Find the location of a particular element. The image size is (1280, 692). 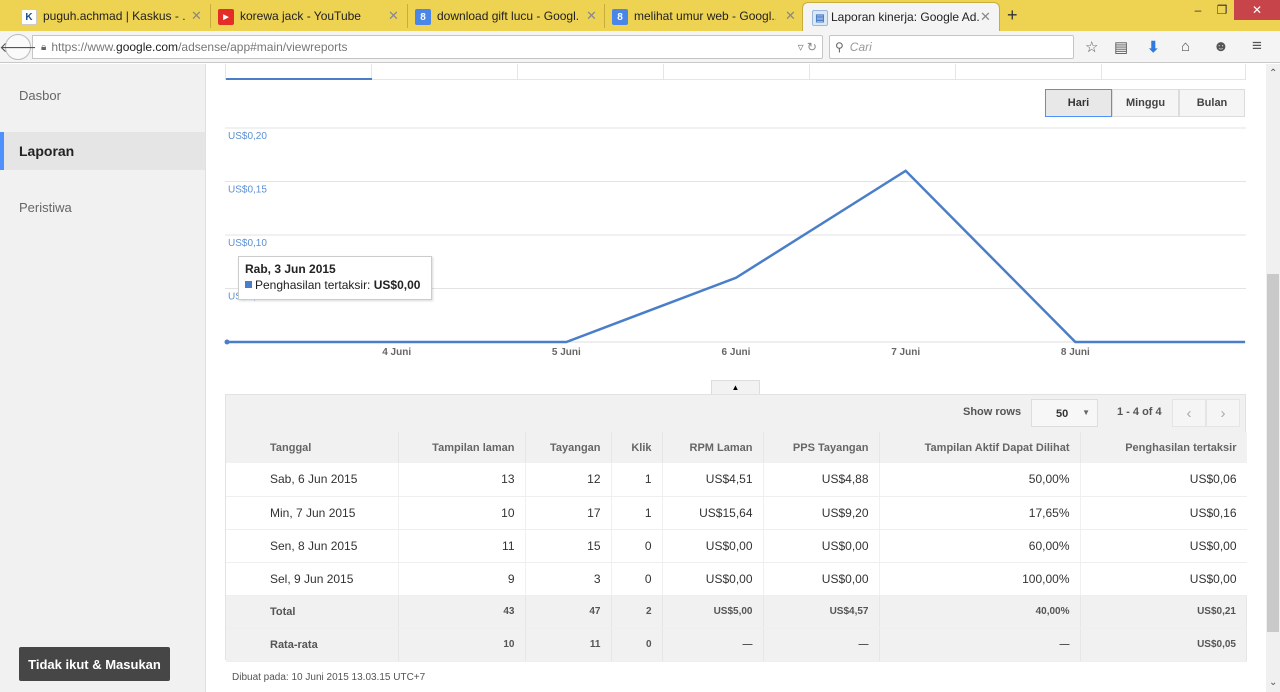

rows-per-page-select: 50 ▼ is located at coordinates (1064, 413).